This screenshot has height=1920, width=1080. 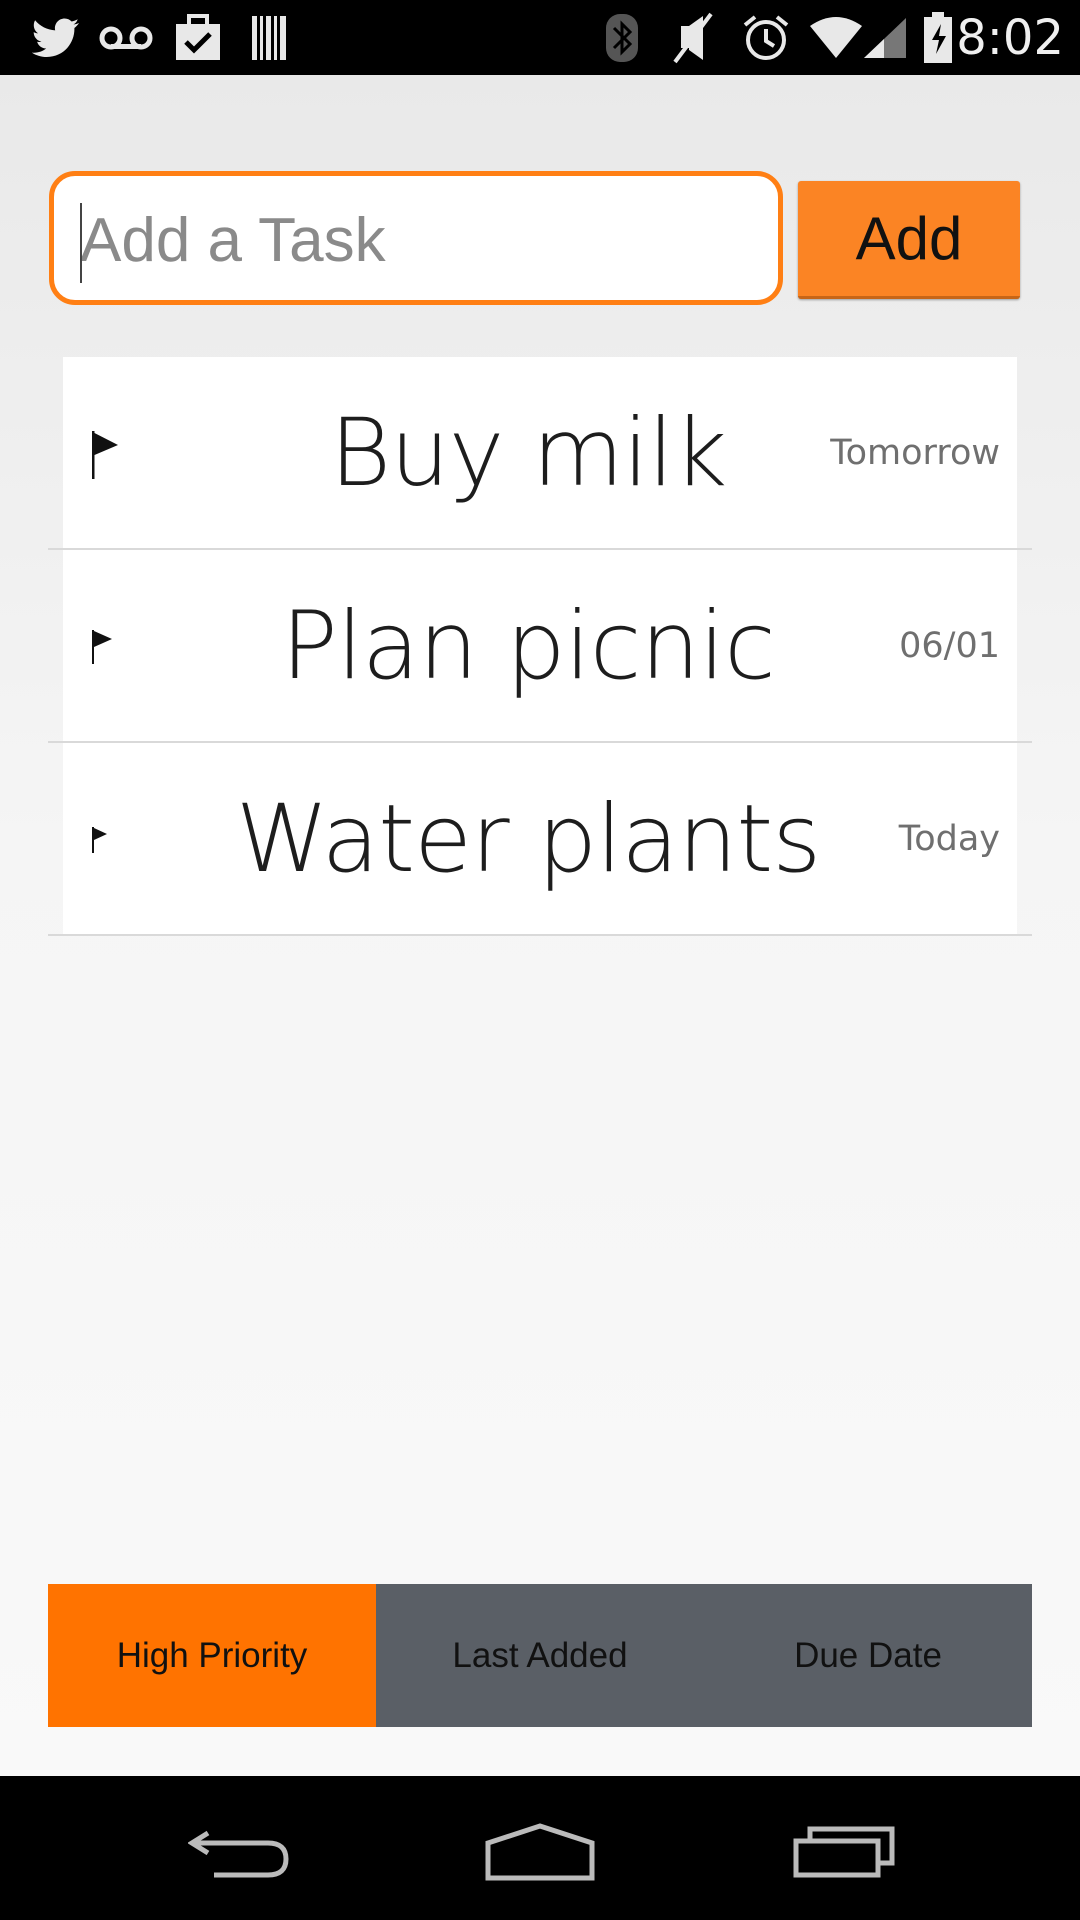 What do you see at coordinates (885, 38) in the screenshot?
I see `signal-icon` at bounding box center [885, 38].